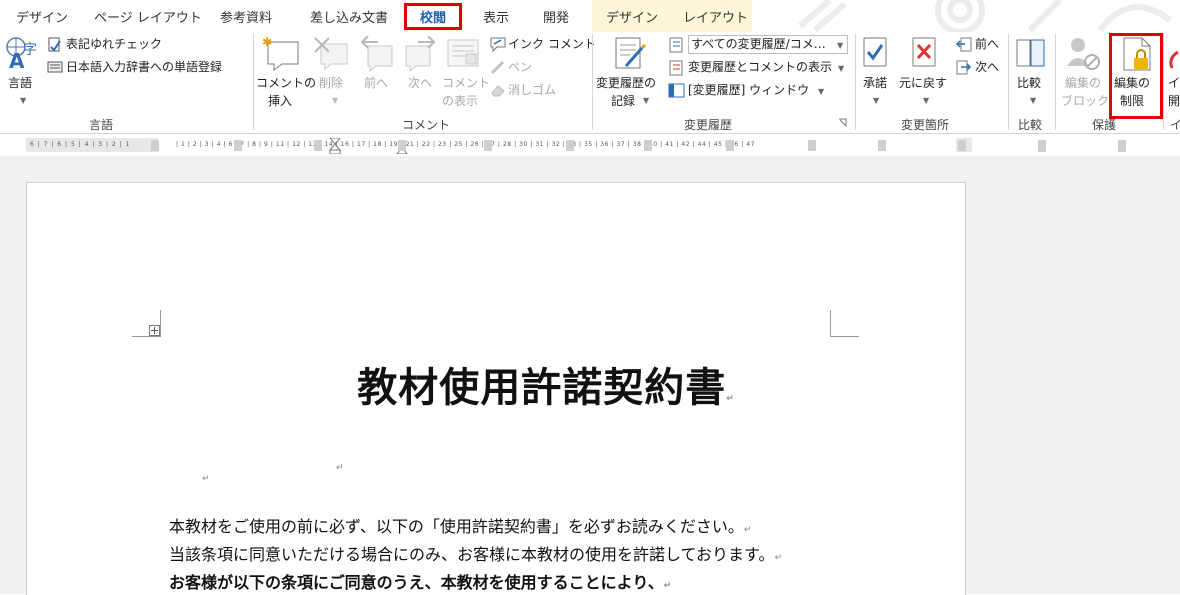  What do you see at coordinates (841, 68) in the screenshot?
I see `show-markup-dropdown-icon: ▼` at bounding box center [841, 68].